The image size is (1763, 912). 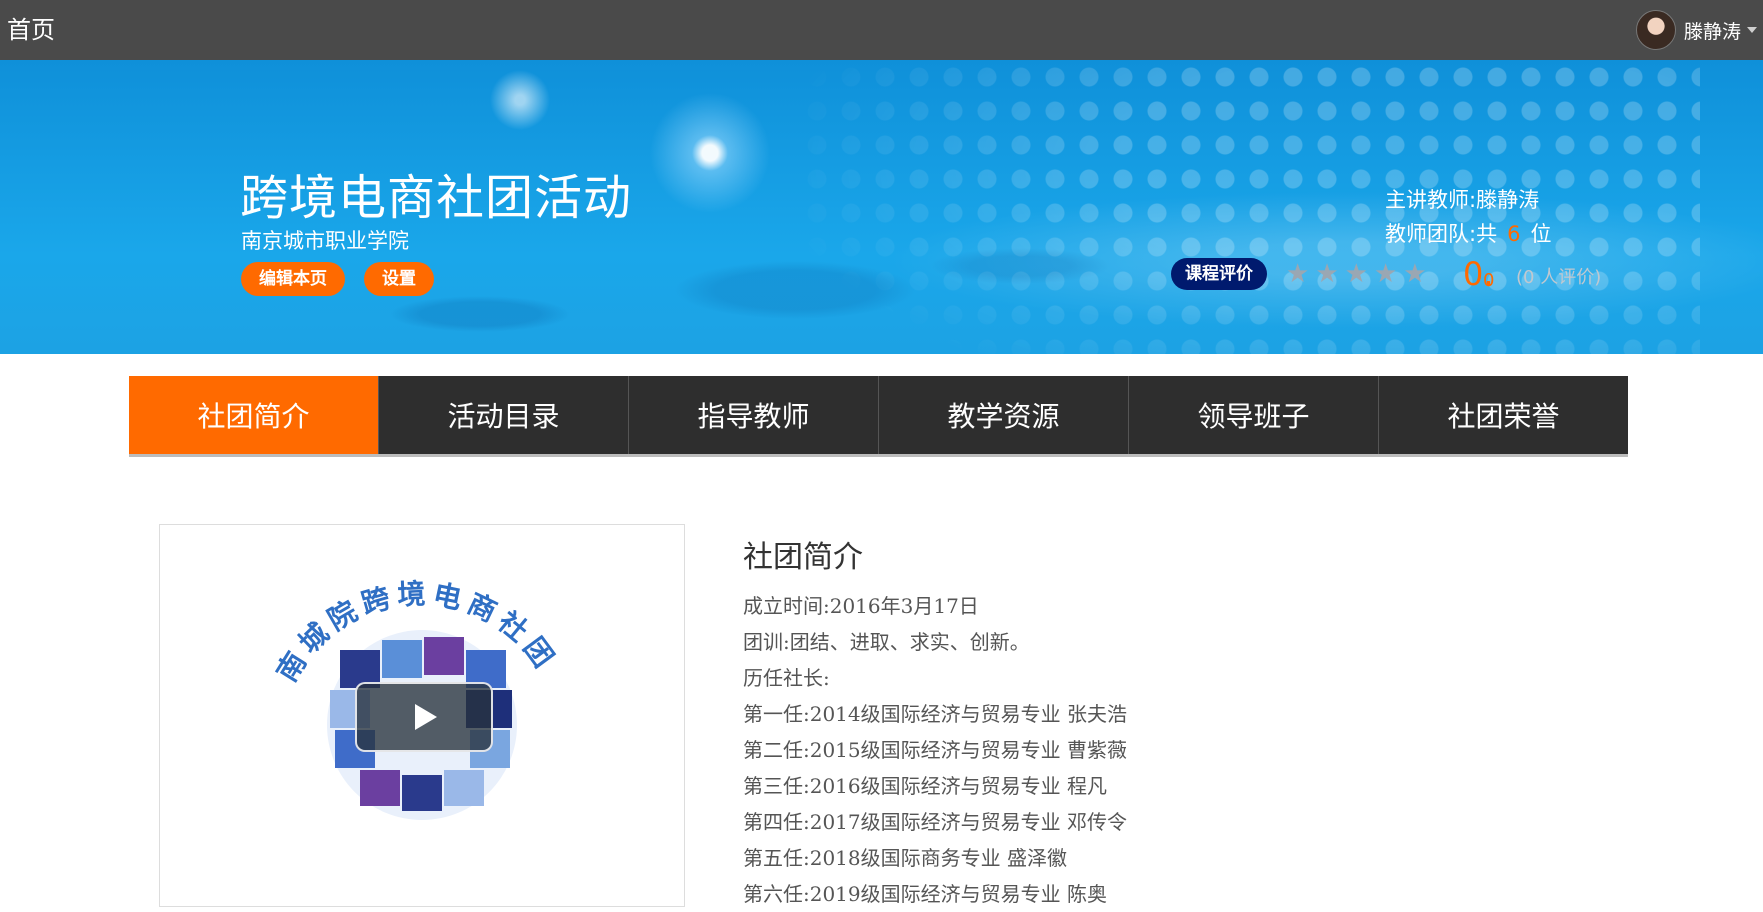 I want to click on user-menu: 滕静涛, so click(x=1696, y=30).